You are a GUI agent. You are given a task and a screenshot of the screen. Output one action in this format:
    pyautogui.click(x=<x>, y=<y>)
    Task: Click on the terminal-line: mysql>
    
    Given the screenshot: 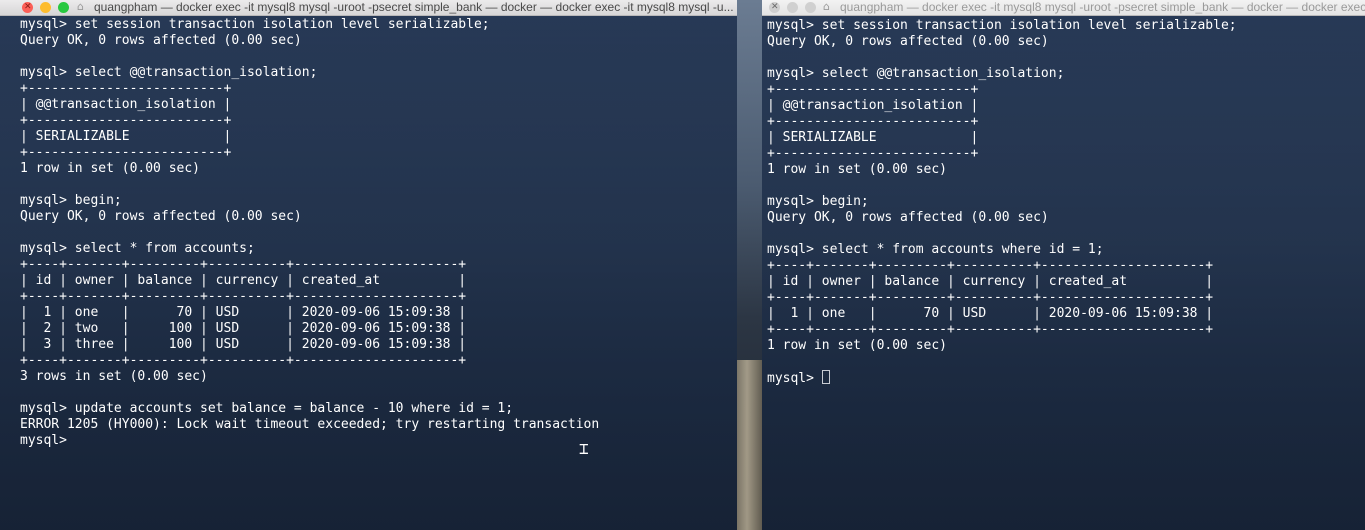 What is the action you would take?
    pyautogui.click(x=47, y=440)
    